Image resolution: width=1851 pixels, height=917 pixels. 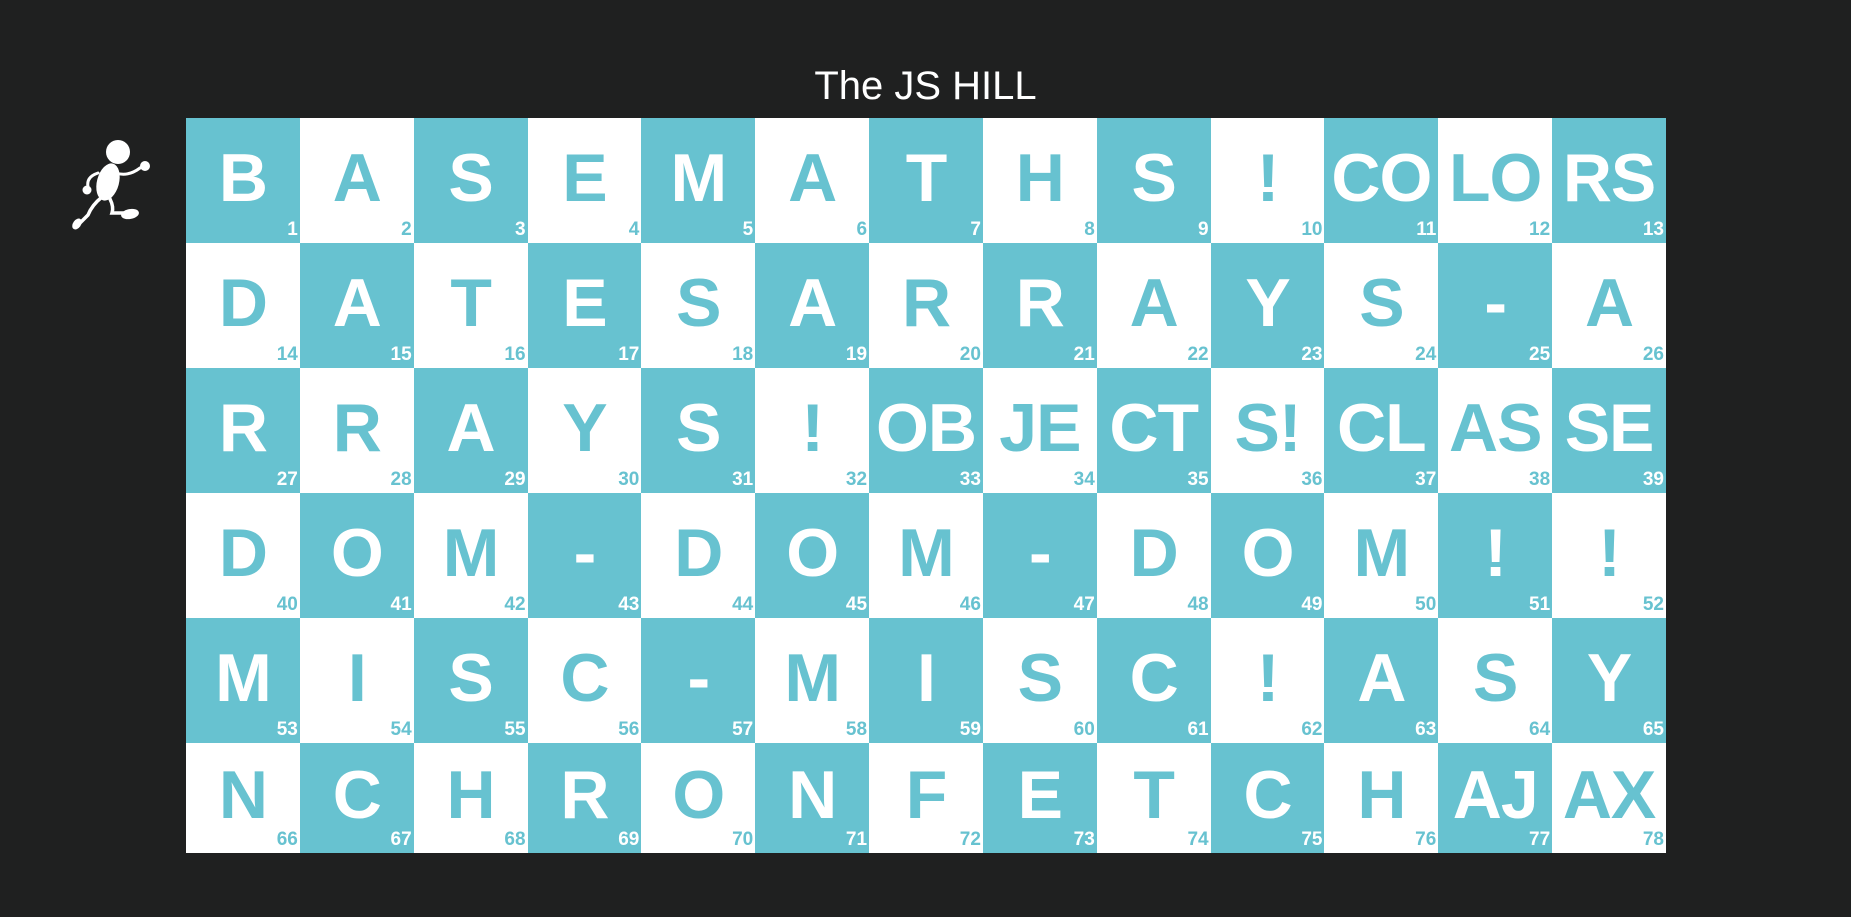 What do you see at coordinates (1198, 839) in the screenshot?
I see `cell-number: 74` at bounding box center [1198, 839].